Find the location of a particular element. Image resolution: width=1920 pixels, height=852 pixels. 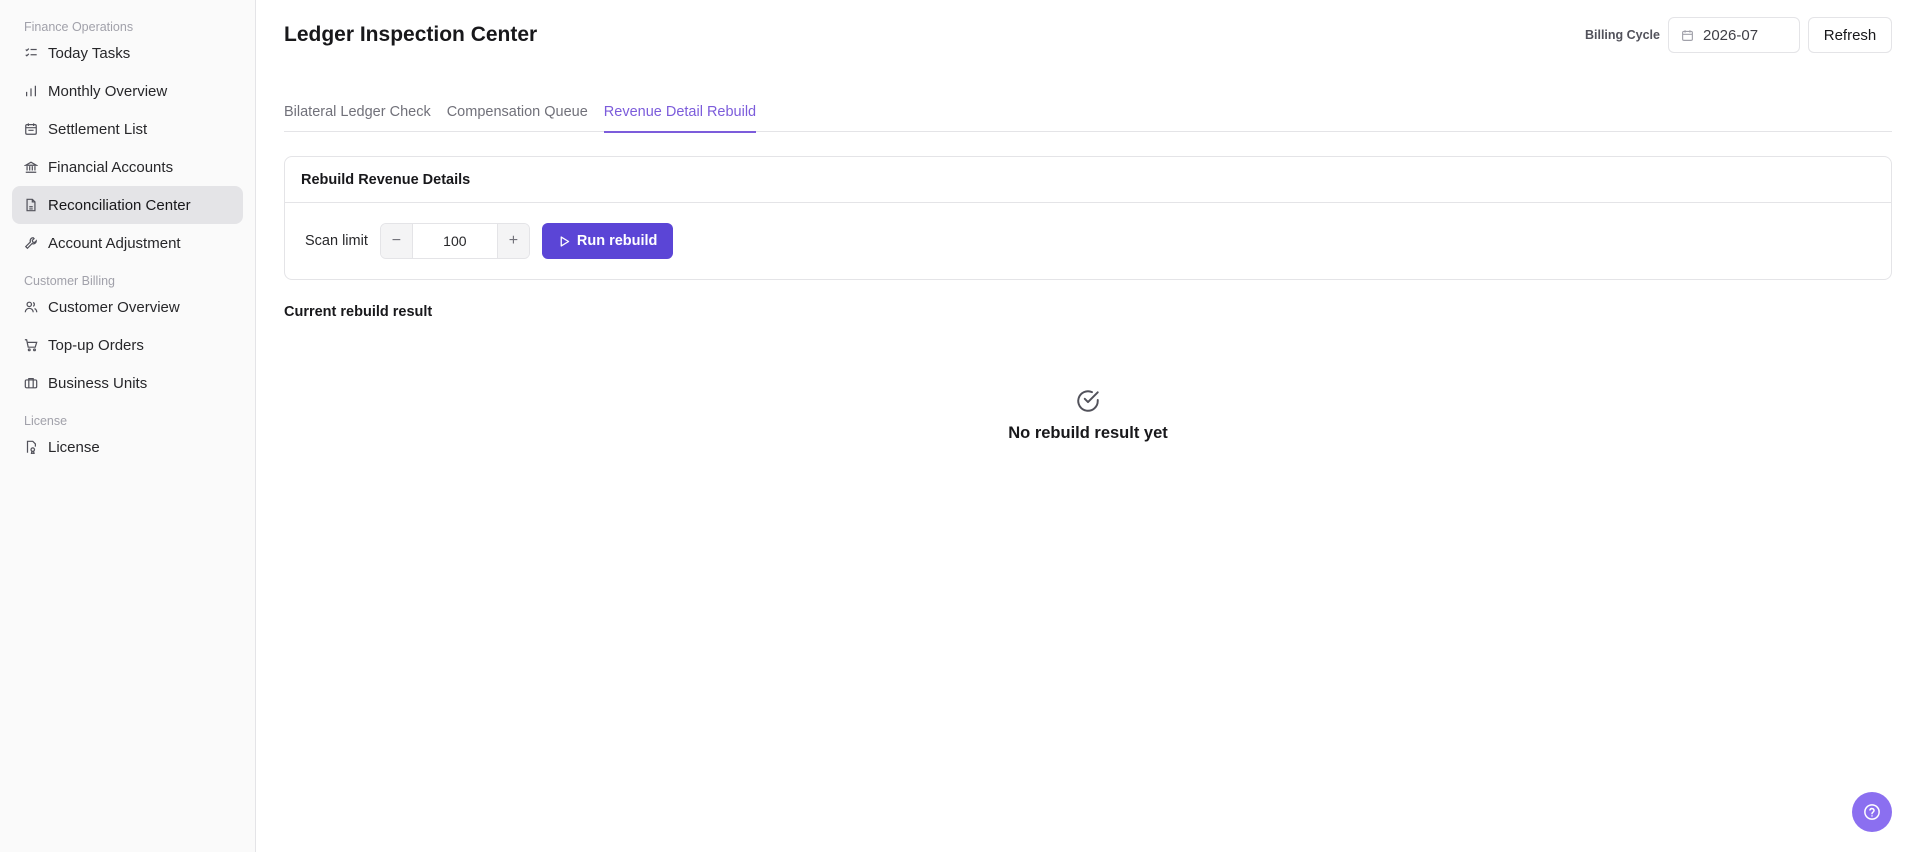

sidebar-group-label: License is located at coordinates (46, 421).